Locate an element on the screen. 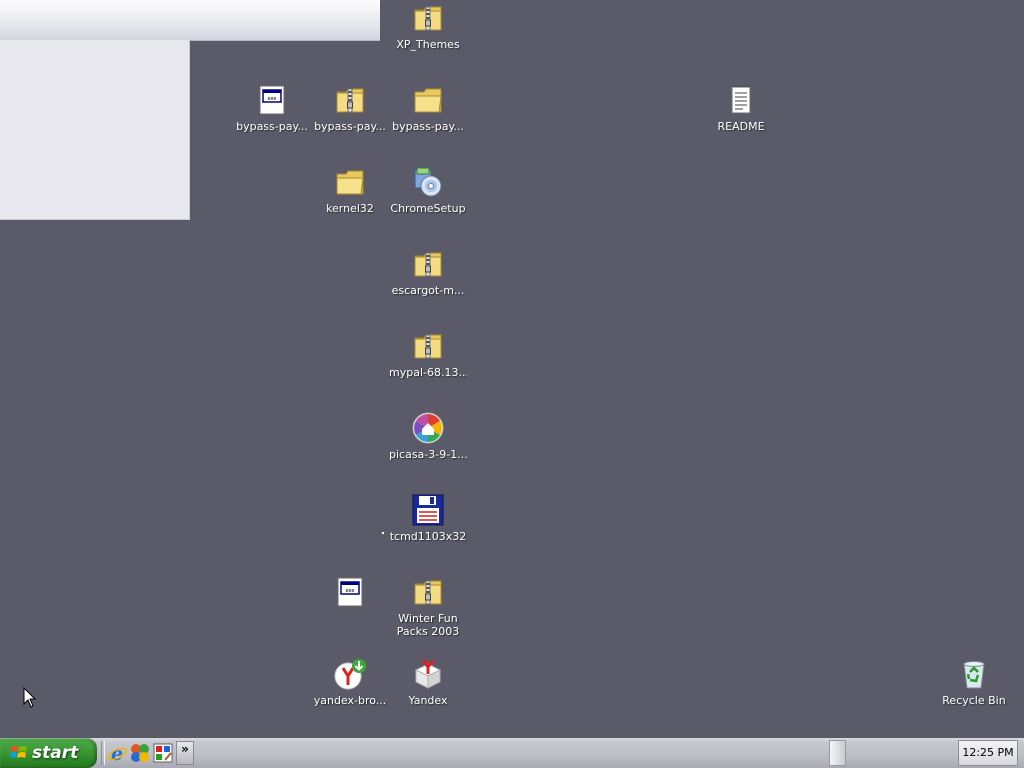 The image size is (1024, 768). windows-logo-icon is located at coordinates (18, 752).